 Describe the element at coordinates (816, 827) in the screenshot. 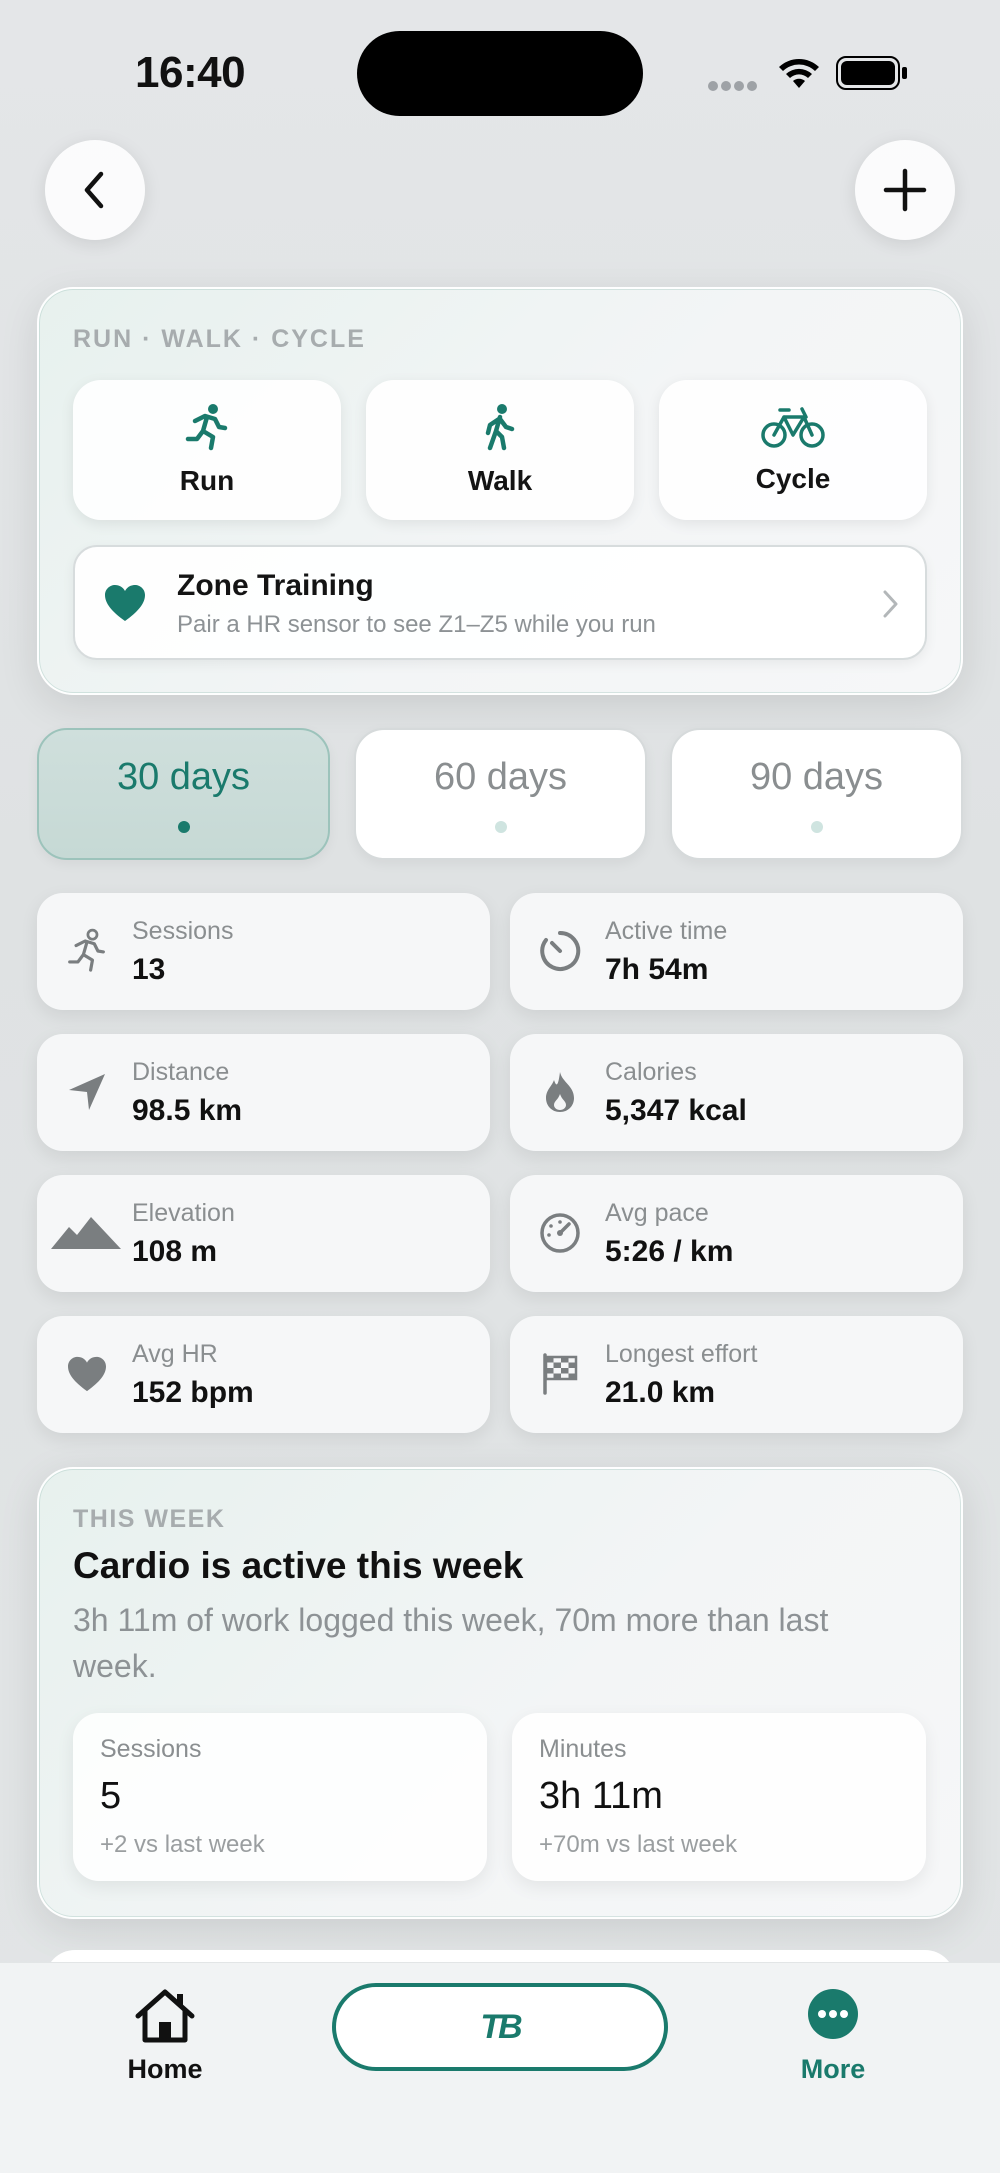

I see `range-90-dot` at that location.